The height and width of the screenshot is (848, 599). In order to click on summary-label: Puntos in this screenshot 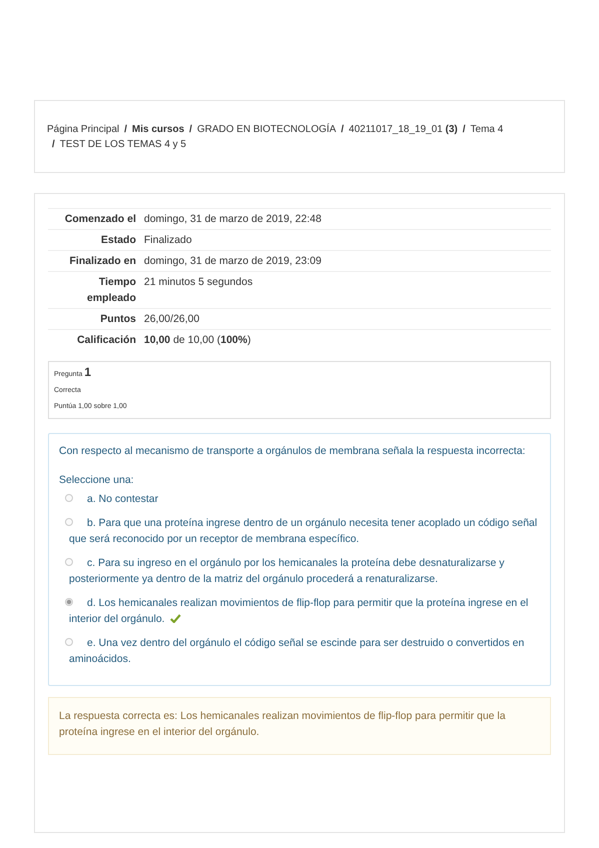, I will do `click(96, 319)`.